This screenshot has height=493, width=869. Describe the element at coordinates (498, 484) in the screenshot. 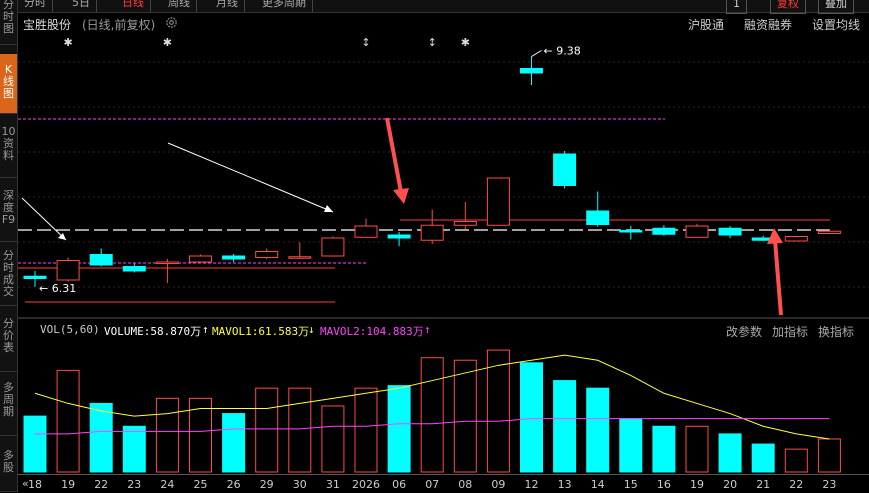

I see `date-tick-label: 09` at that location.